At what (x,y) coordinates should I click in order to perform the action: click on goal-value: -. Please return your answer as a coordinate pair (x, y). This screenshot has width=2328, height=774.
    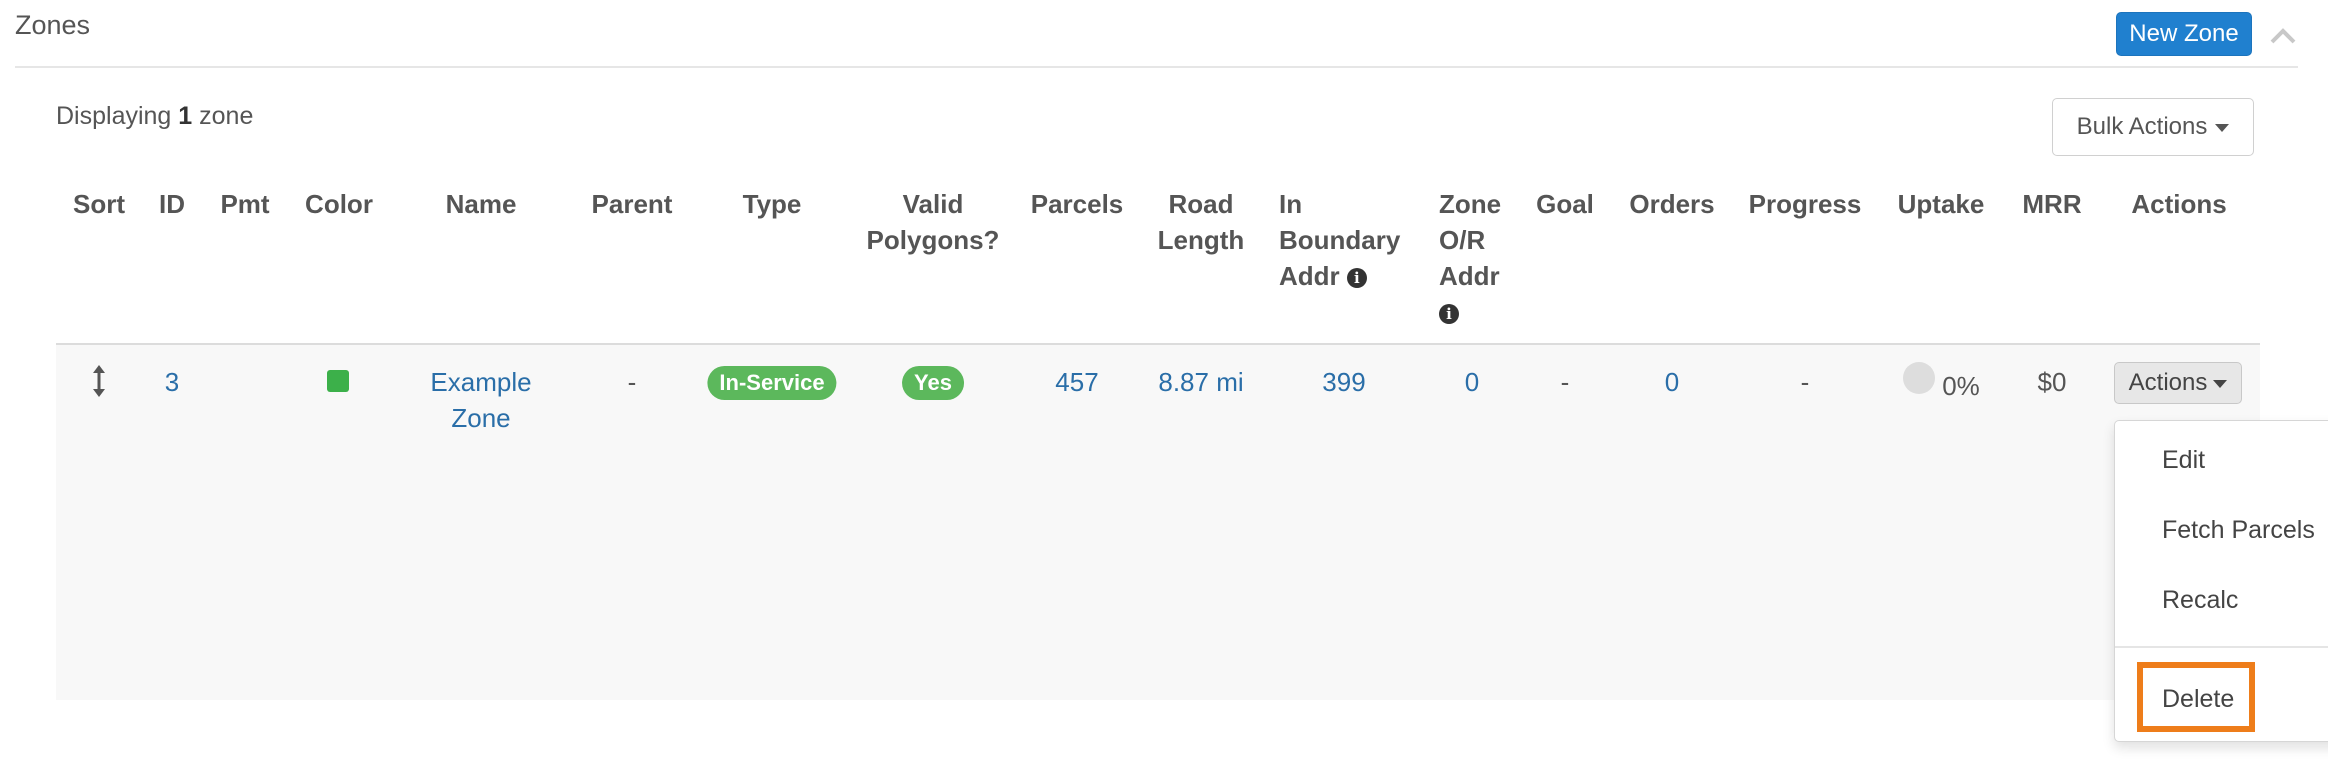
    Looking at the image, I should click on (1565, 382).